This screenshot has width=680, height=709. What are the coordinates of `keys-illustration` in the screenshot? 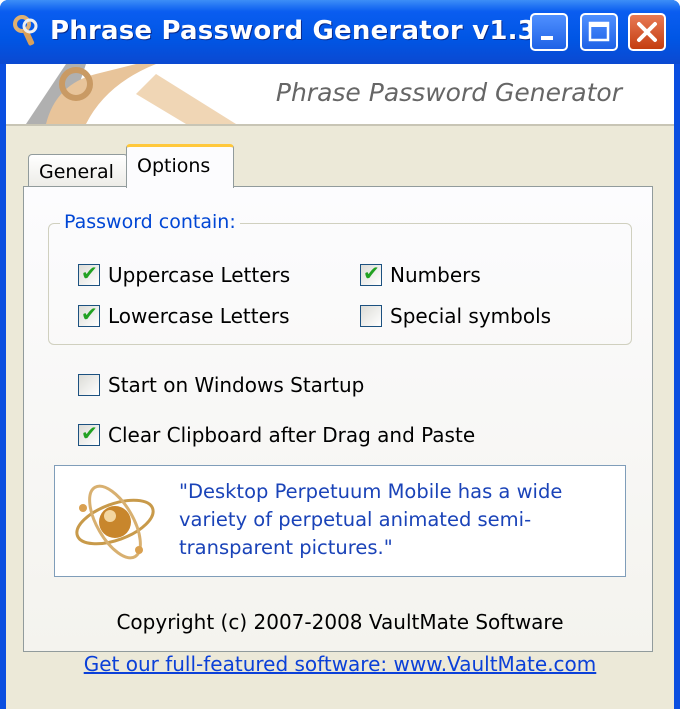 It's located at (131, 94).